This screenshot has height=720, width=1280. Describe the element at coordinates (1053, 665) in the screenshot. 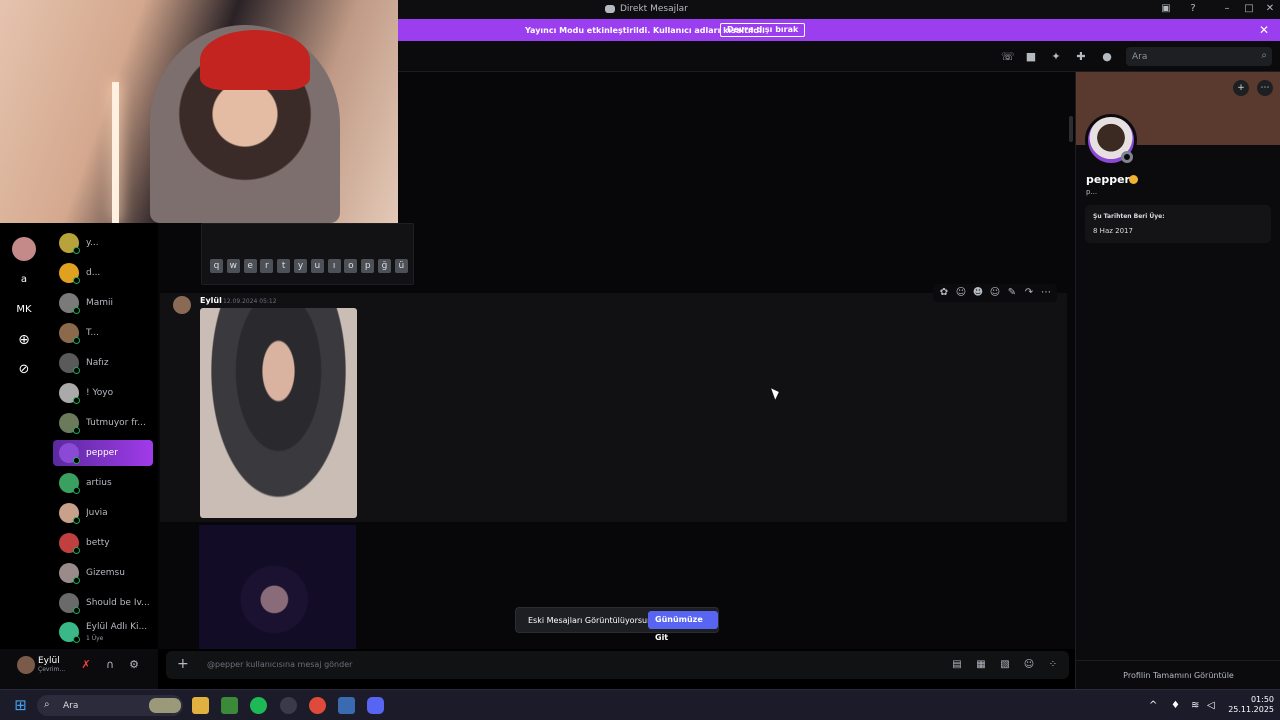

I see `apps-icon: ⁘` at that location.